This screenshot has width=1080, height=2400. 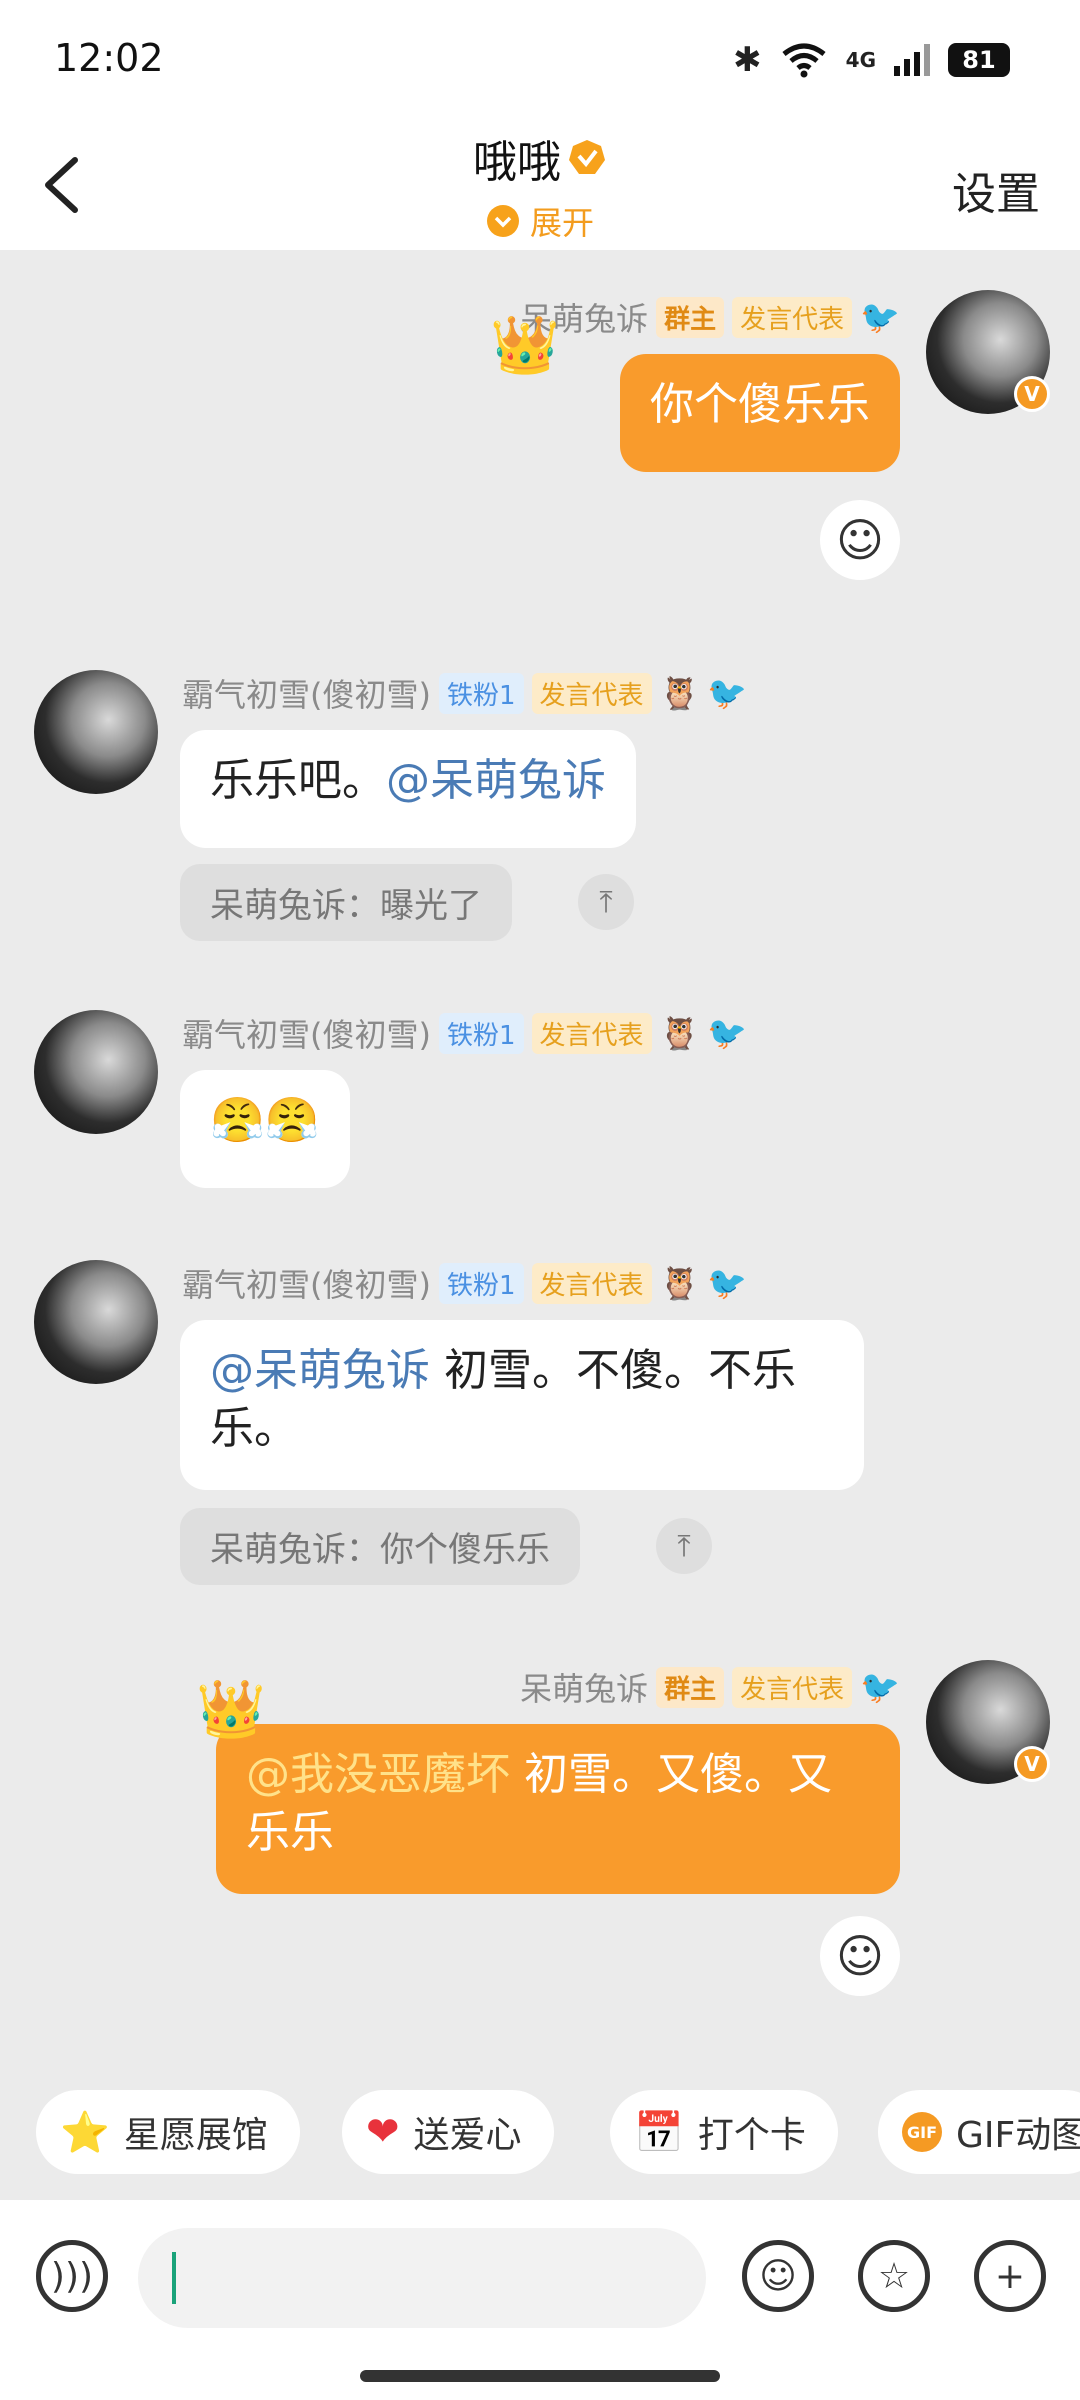 What do you see at coordinates (502, 221) in the screenshot?
I see `expand-chevron-icon` at bounding box center [502, 221].